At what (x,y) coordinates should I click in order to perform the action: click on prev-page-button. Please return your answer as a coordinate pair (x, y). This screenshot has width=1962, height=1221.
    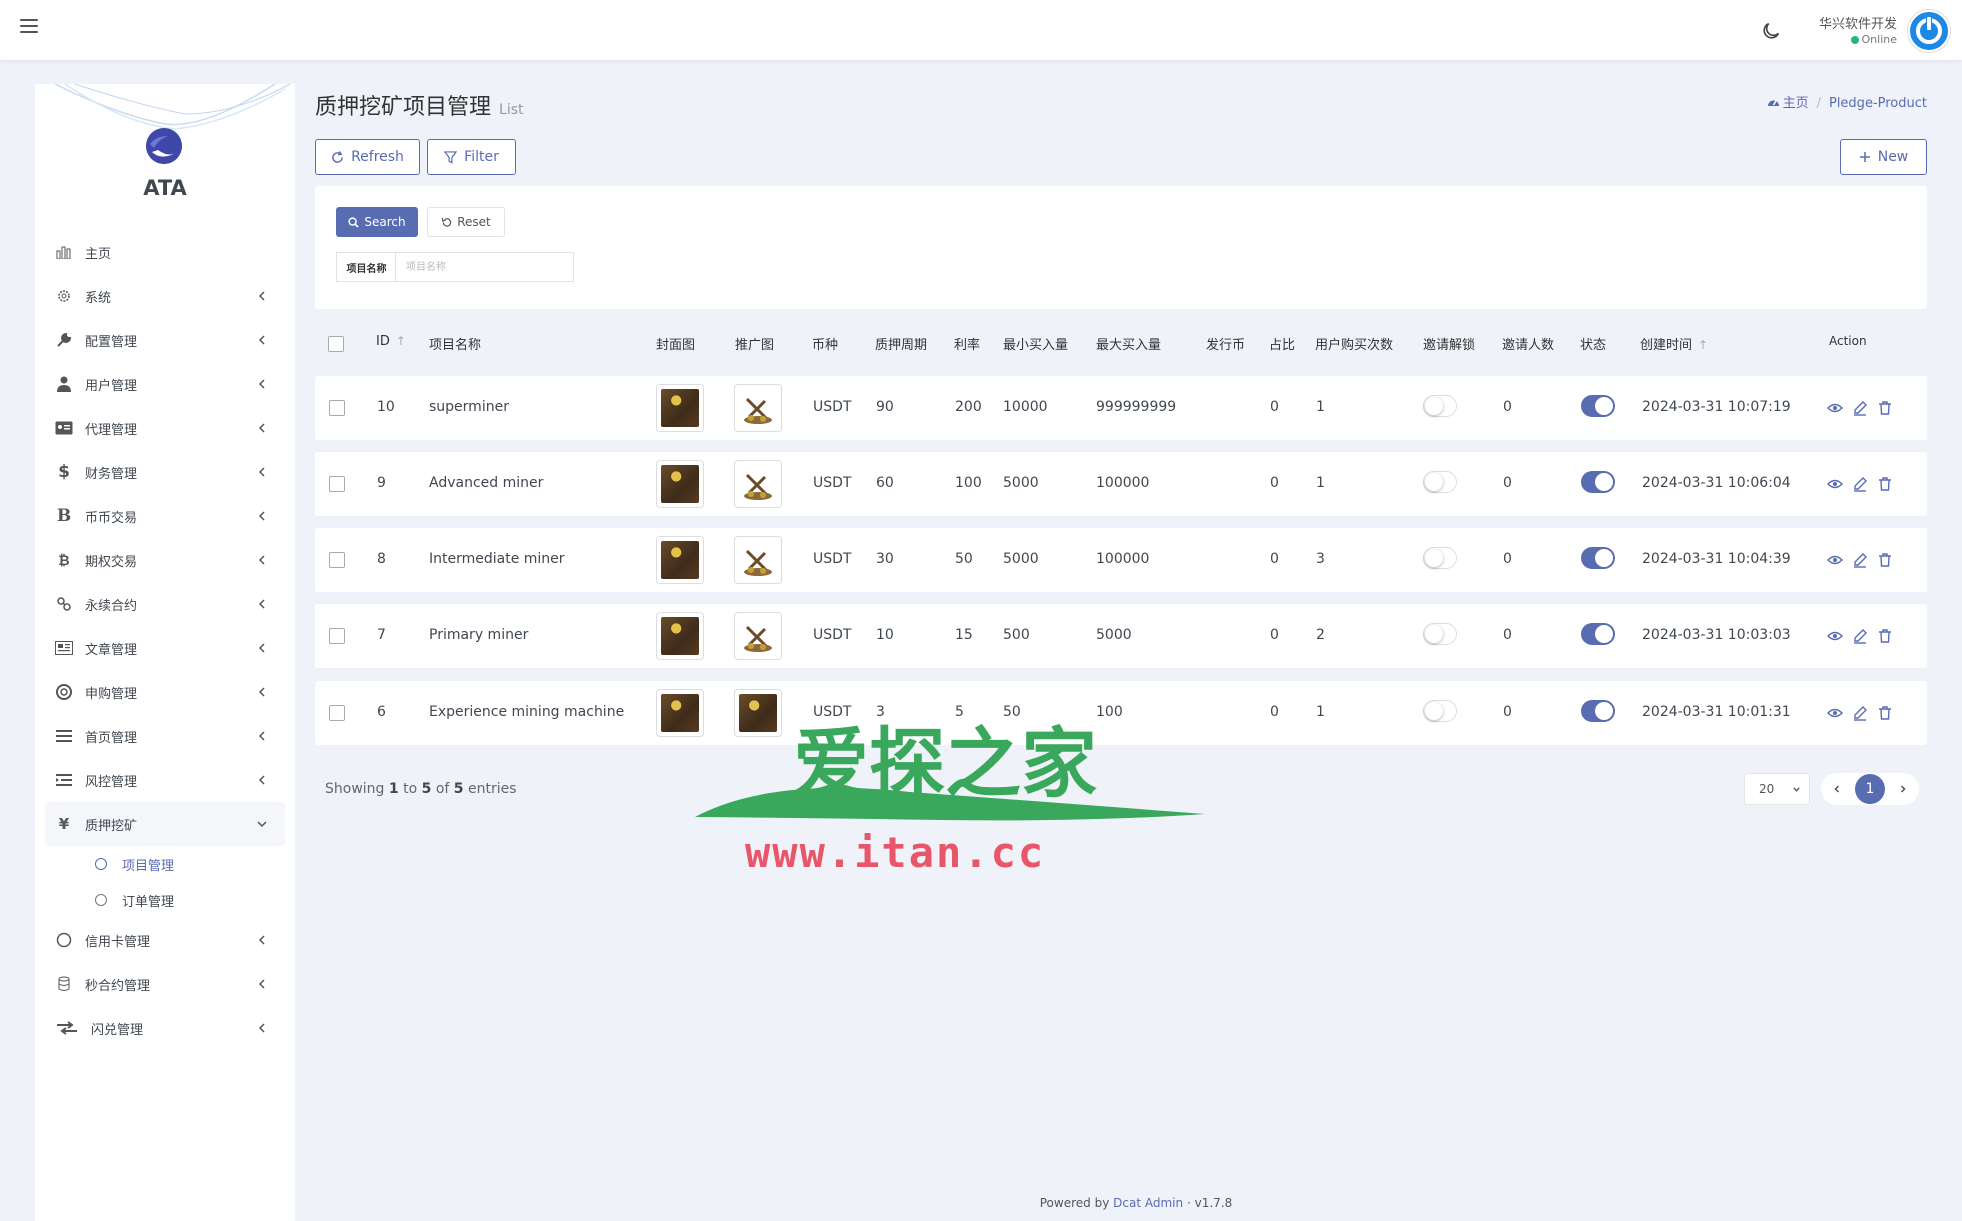
    Looking at the image, I should click on (1837, 789).